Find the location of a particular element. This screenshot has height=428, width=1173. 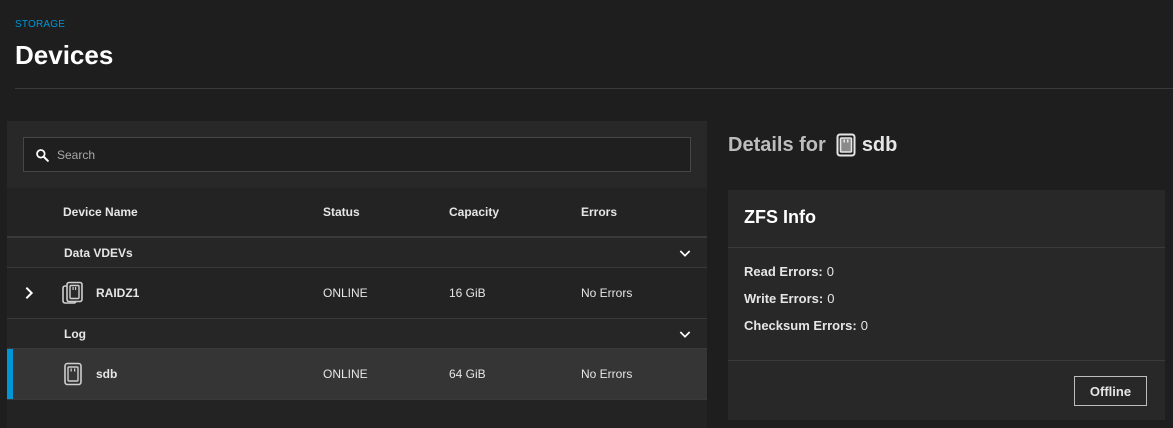

search-box is located at coordinates (357, 154).